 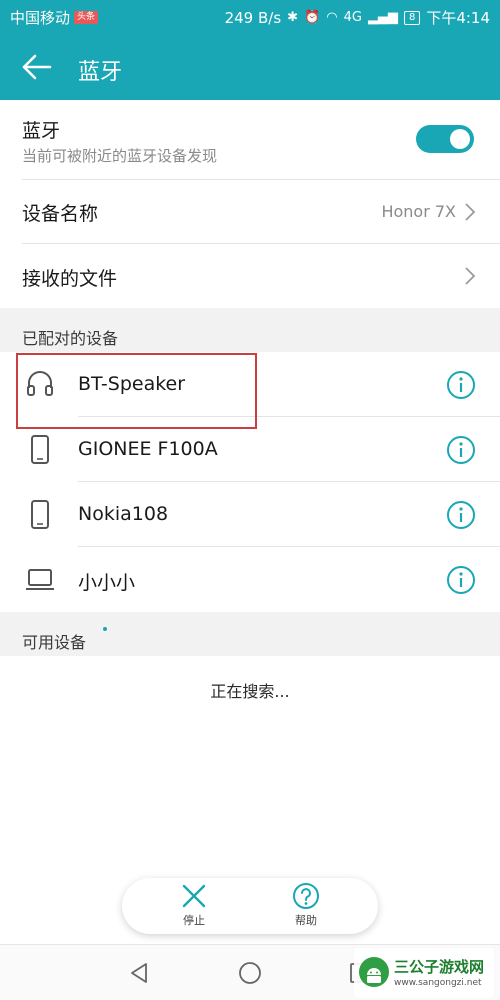 What do you see at coordinates (438, 983) in the screenshot?
I see `watermark-url: www.sangongzi.net` at bounding box center [438, 983].